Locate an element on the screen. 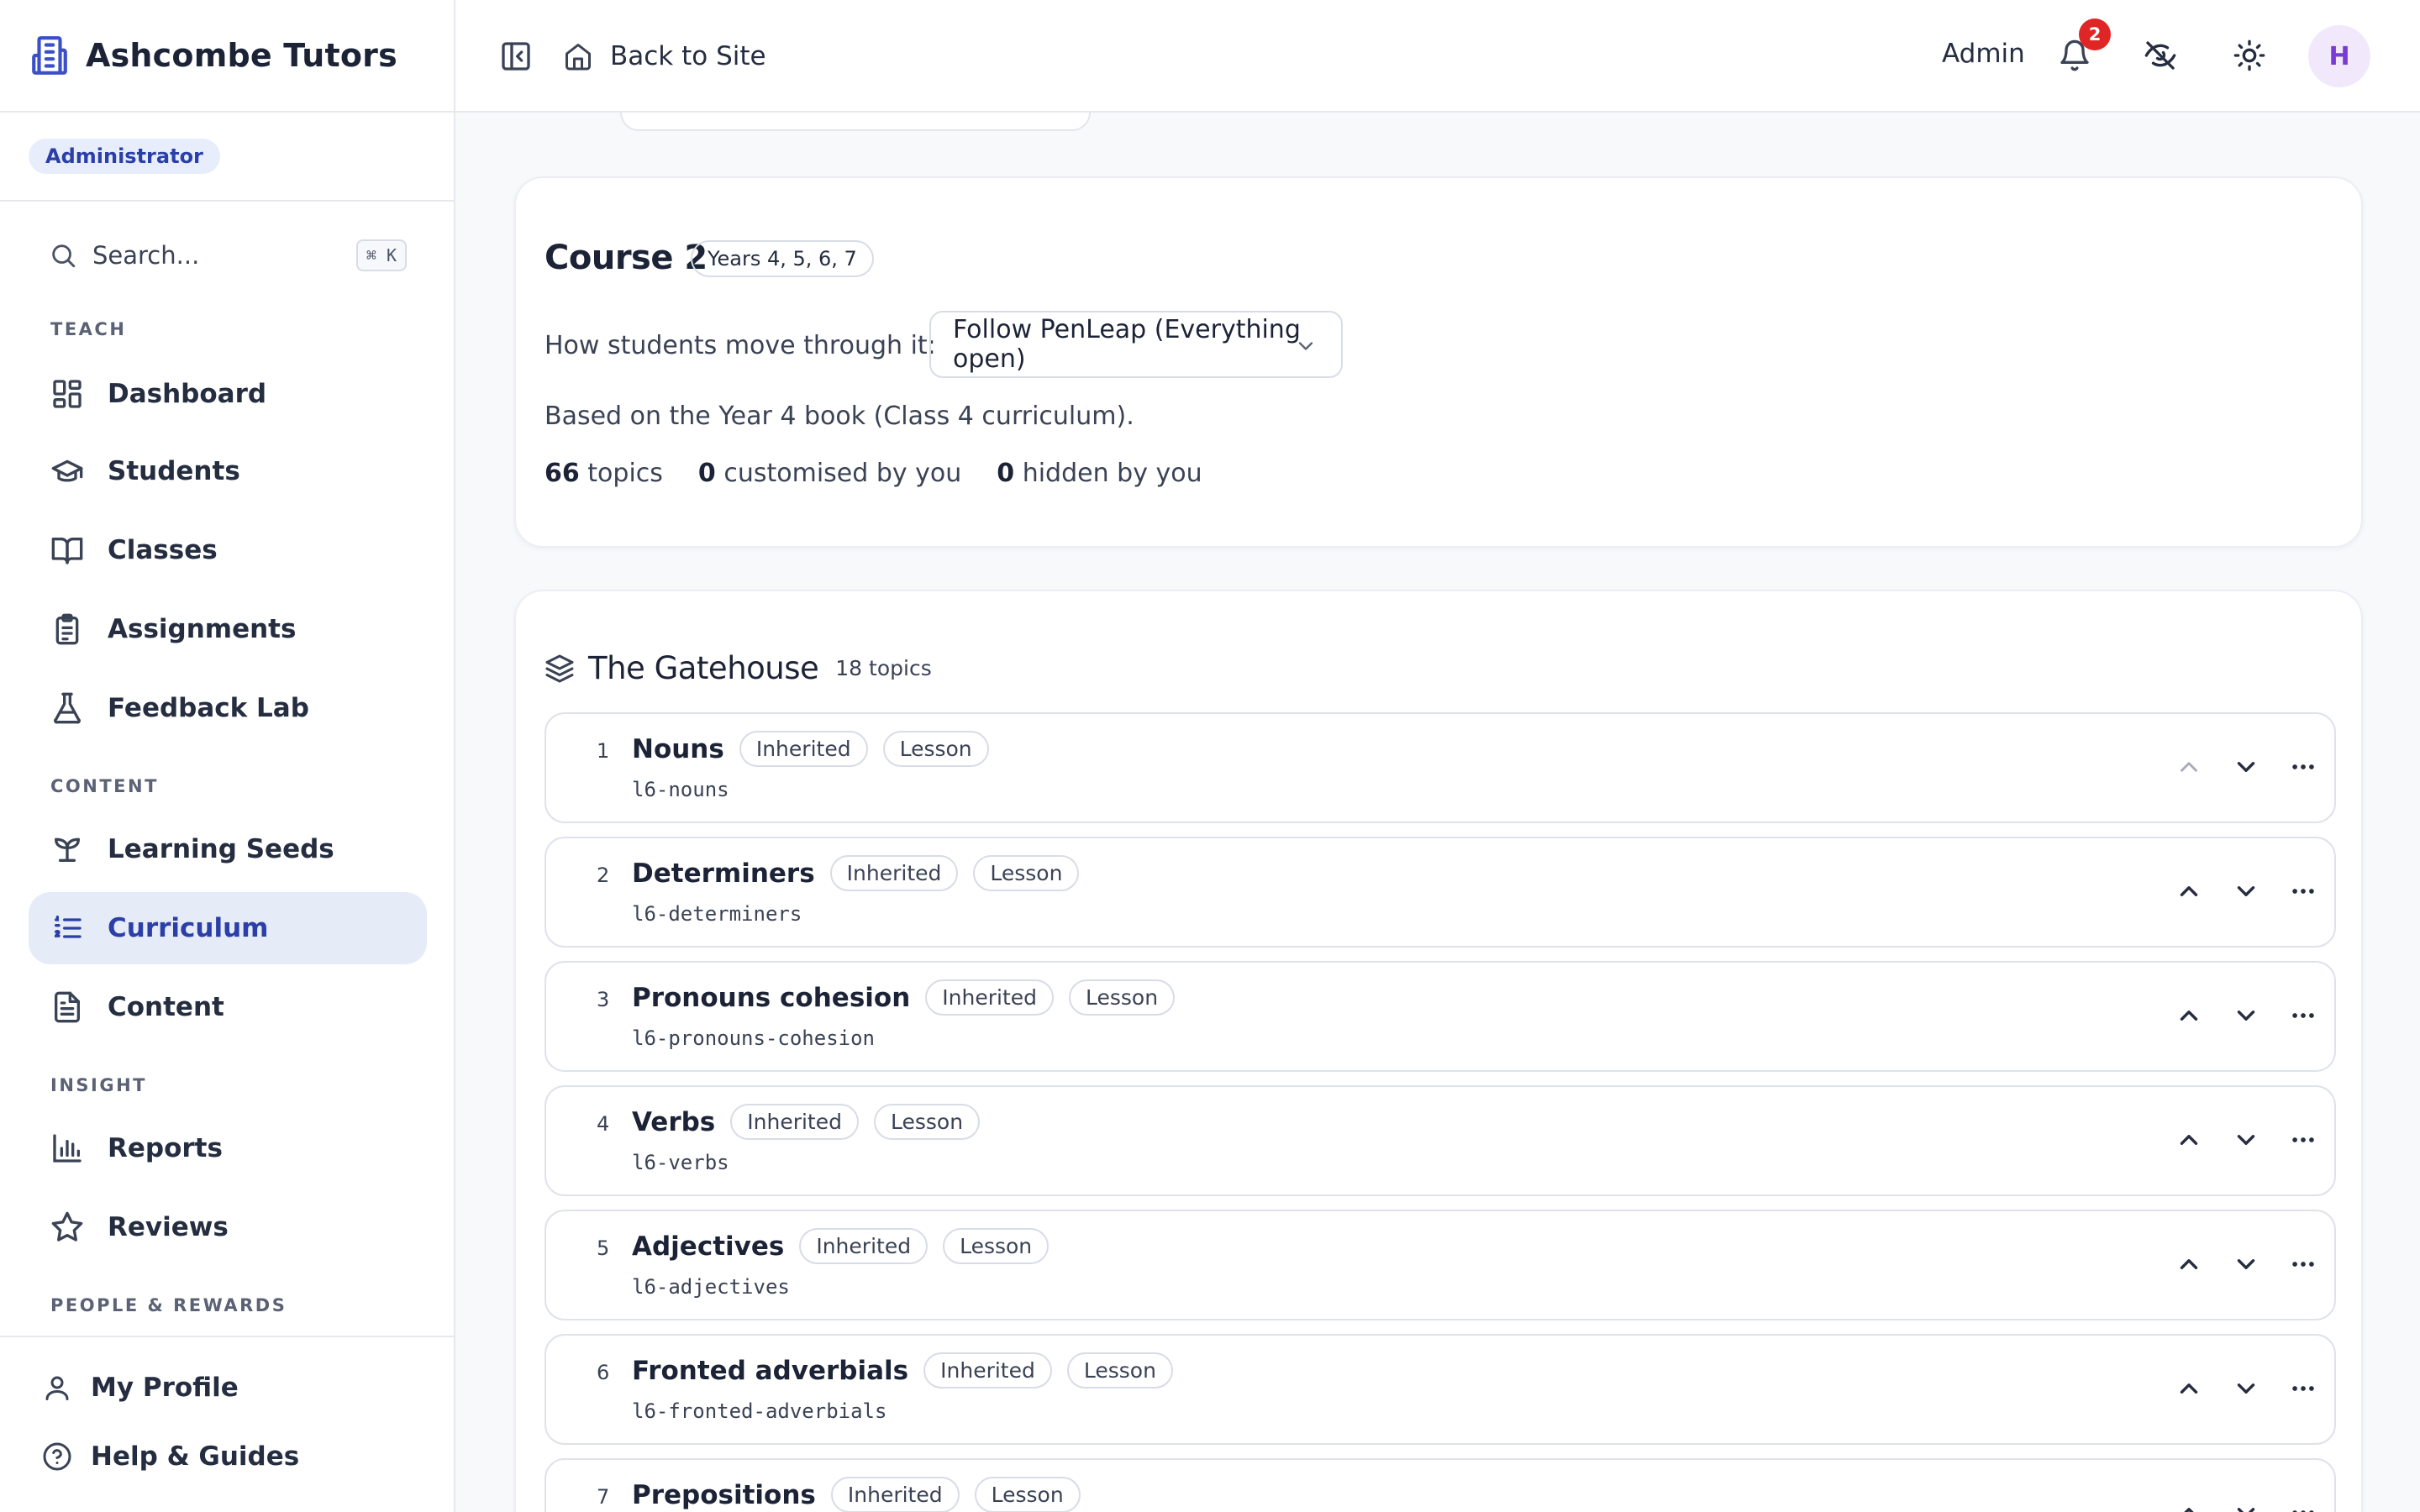  sidebar-item-students: Students is located at coordinates (228, 471).